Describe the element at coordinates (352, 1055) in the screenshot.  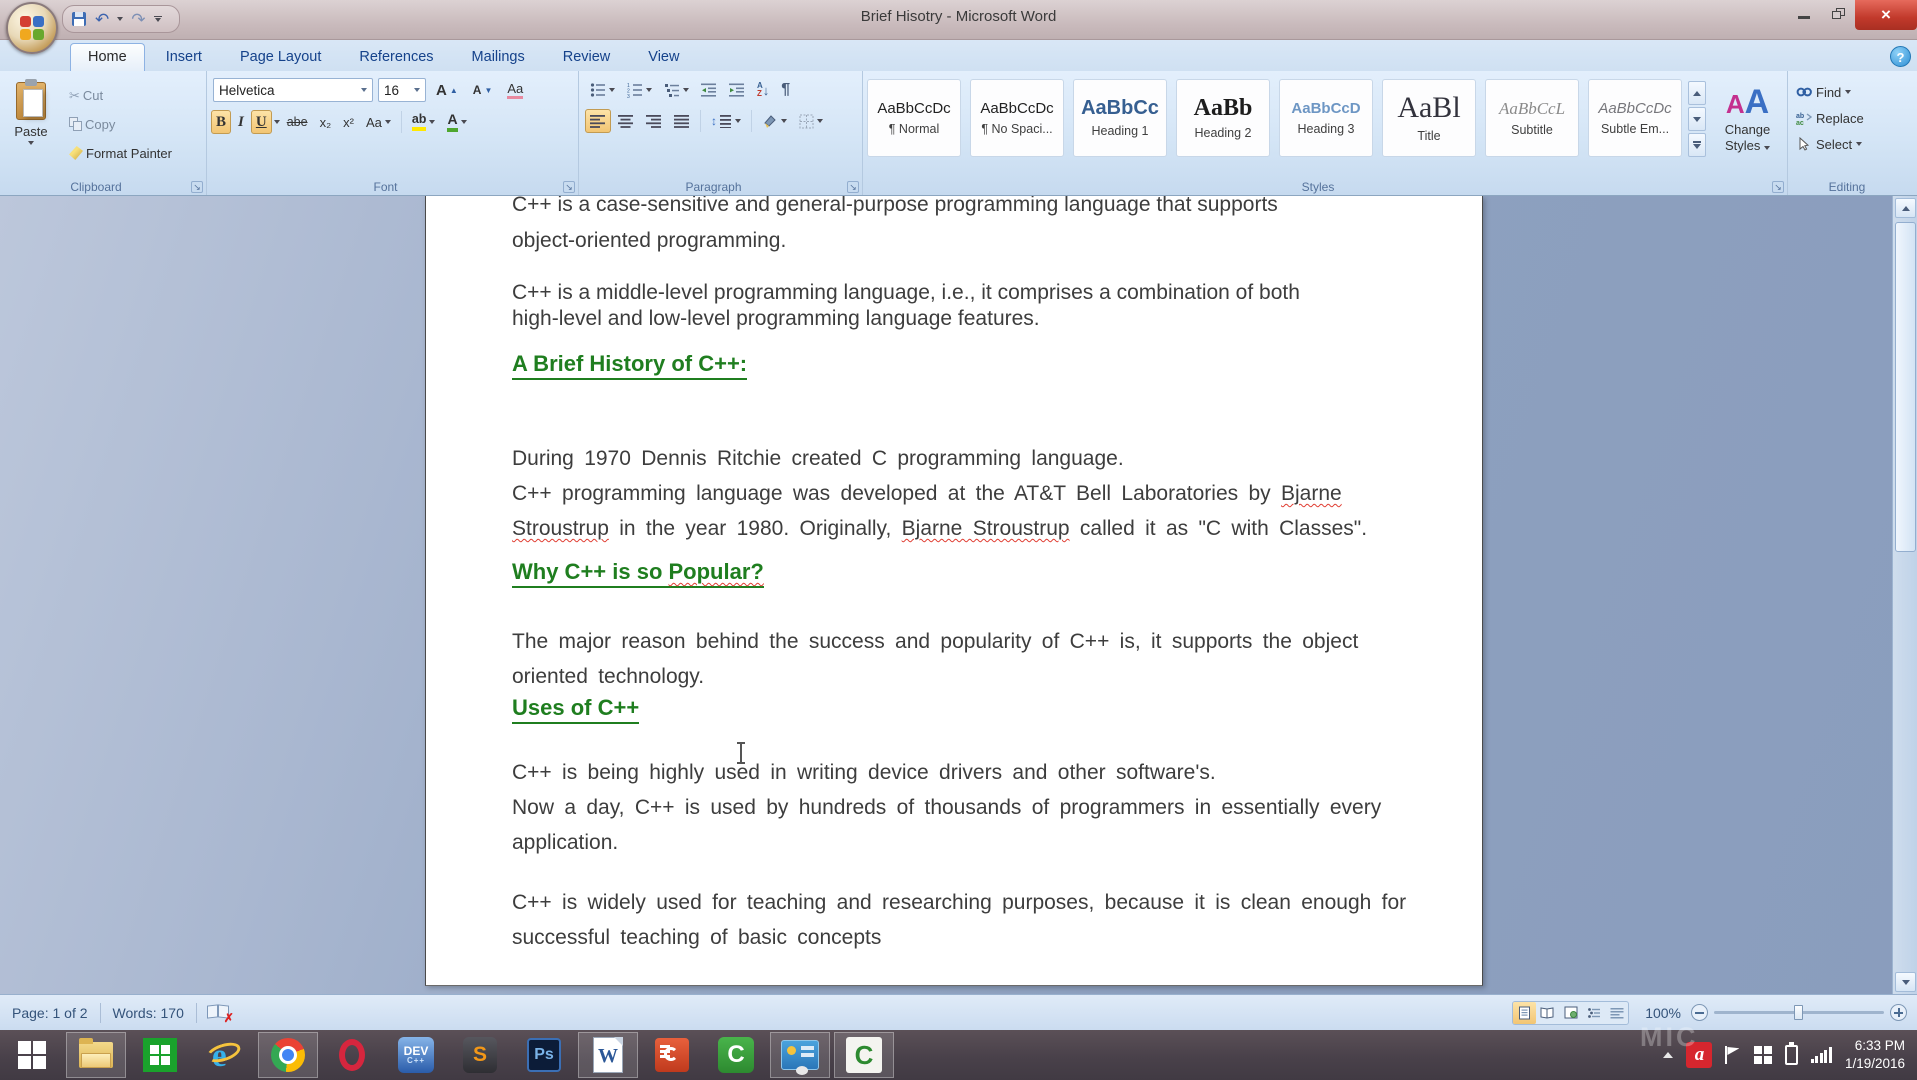
I see `taskbar-opera` at that location.